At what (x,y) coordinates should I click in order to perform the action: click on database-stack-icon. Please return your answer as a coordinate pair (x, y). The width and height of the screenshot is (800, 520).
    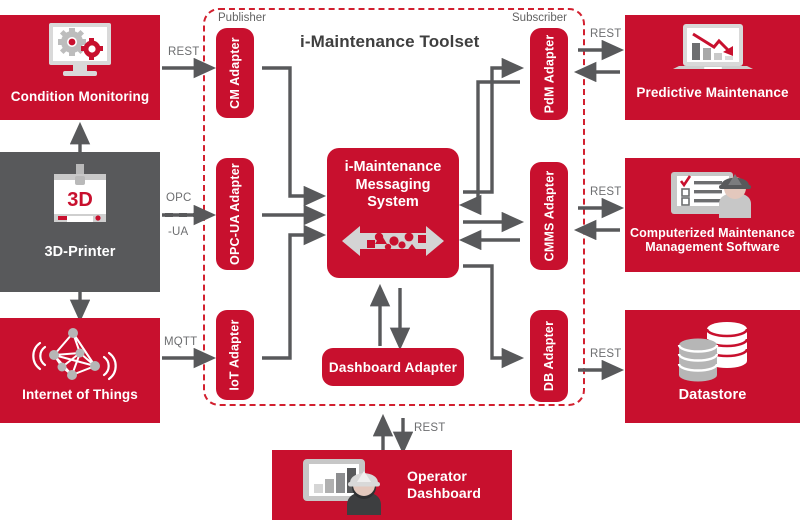
    Looking at the image, I should click on (712, 352).